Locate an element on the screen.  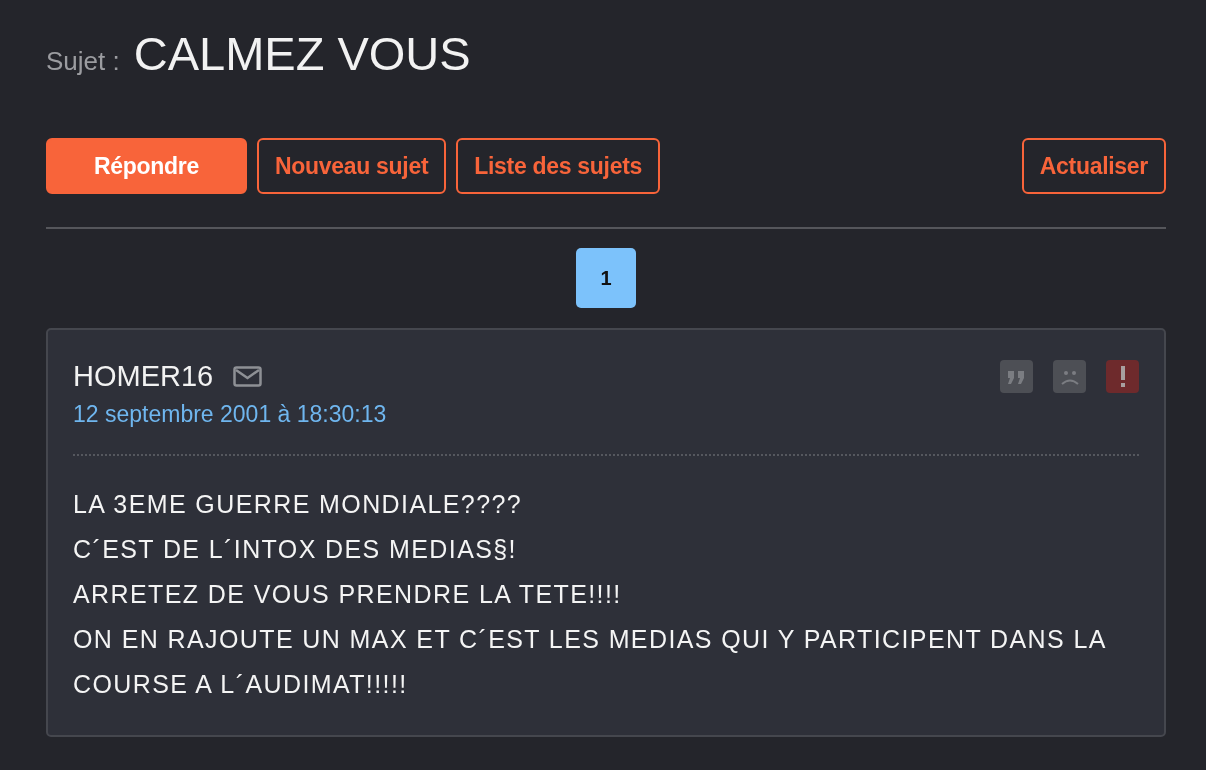
topic-title: CALMEZ VOUS is located at coordinates (302, 53).